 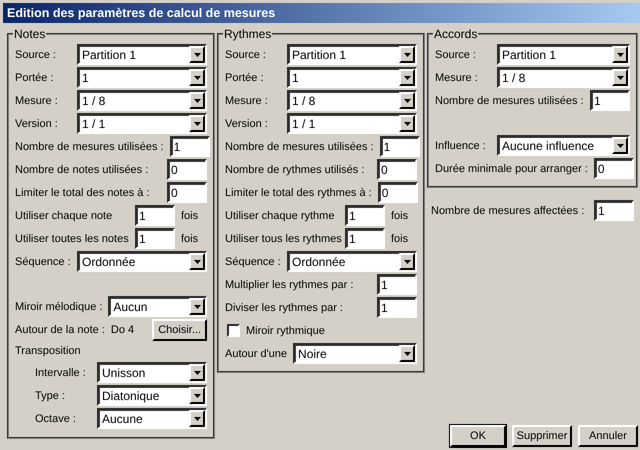 What do you see at coordinates (233, 330) in the screenshot?
I see `checkbox` at bounding box center [233, 330].